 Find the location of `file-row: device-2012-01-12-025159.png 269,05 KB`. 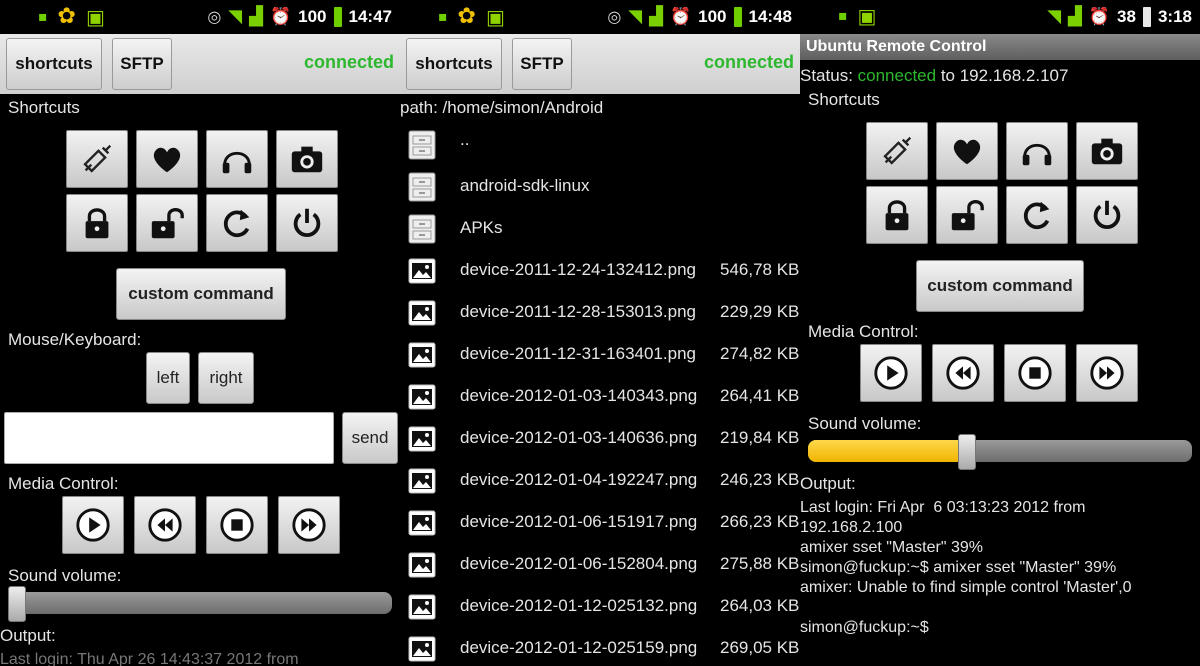

file-row: device-2012-01-12-025159.png 269,05 KB is located at coordinates (600, 648).